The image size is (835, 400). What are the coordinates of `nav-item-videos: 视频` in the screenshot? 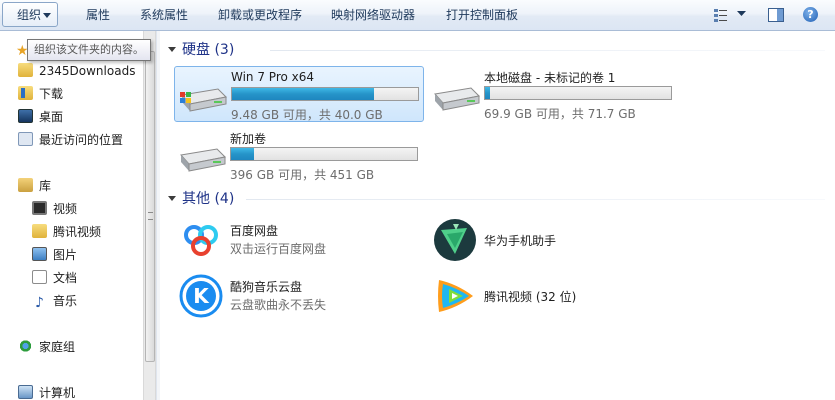 It's located at (54, 209).